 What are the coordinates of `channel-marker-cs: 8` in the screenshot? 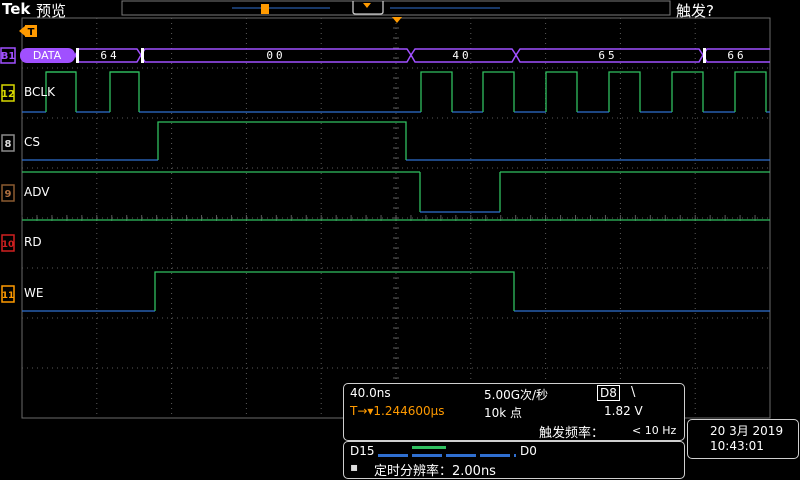 It's located at (8, 143).